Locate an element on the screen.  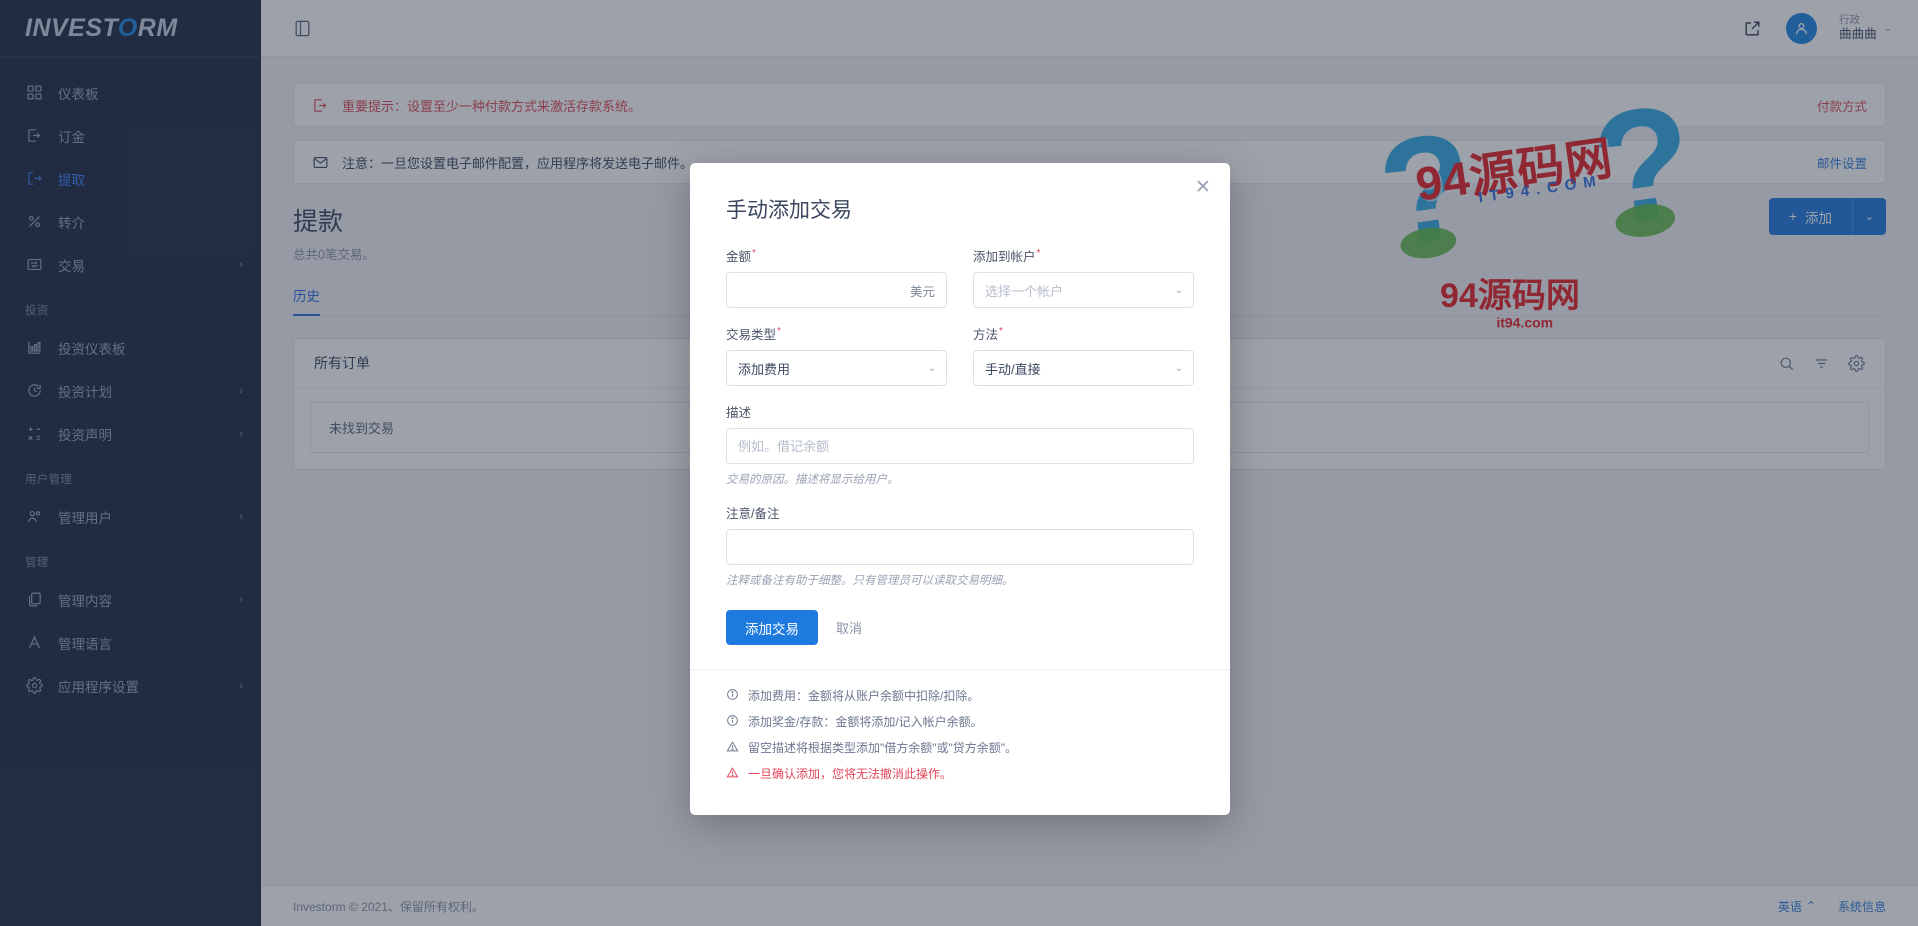
account-label: 添加到帐户* is located at coordinates (1083, 255).